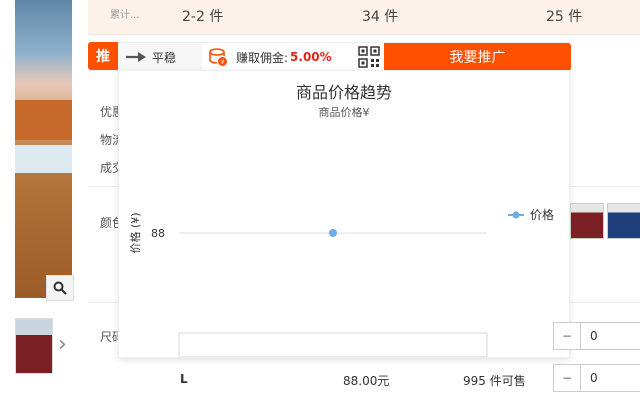  What do you see at coordinates (136, 57) in the screenshot?
I see `arrow-right-icon` at bounding box center [136, 57].